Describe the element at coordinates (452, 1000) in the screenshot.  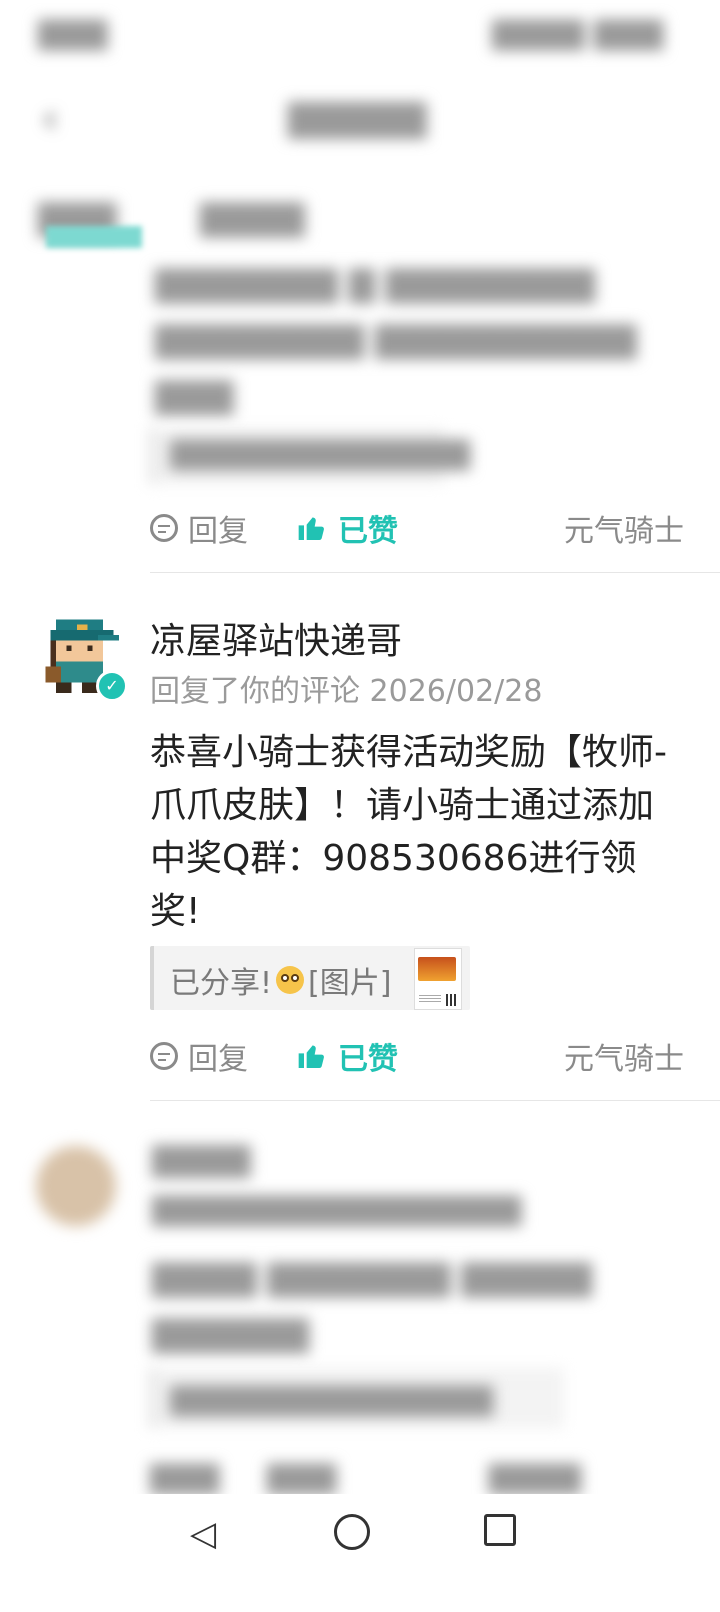
I see `qr-code-icon` at that location.